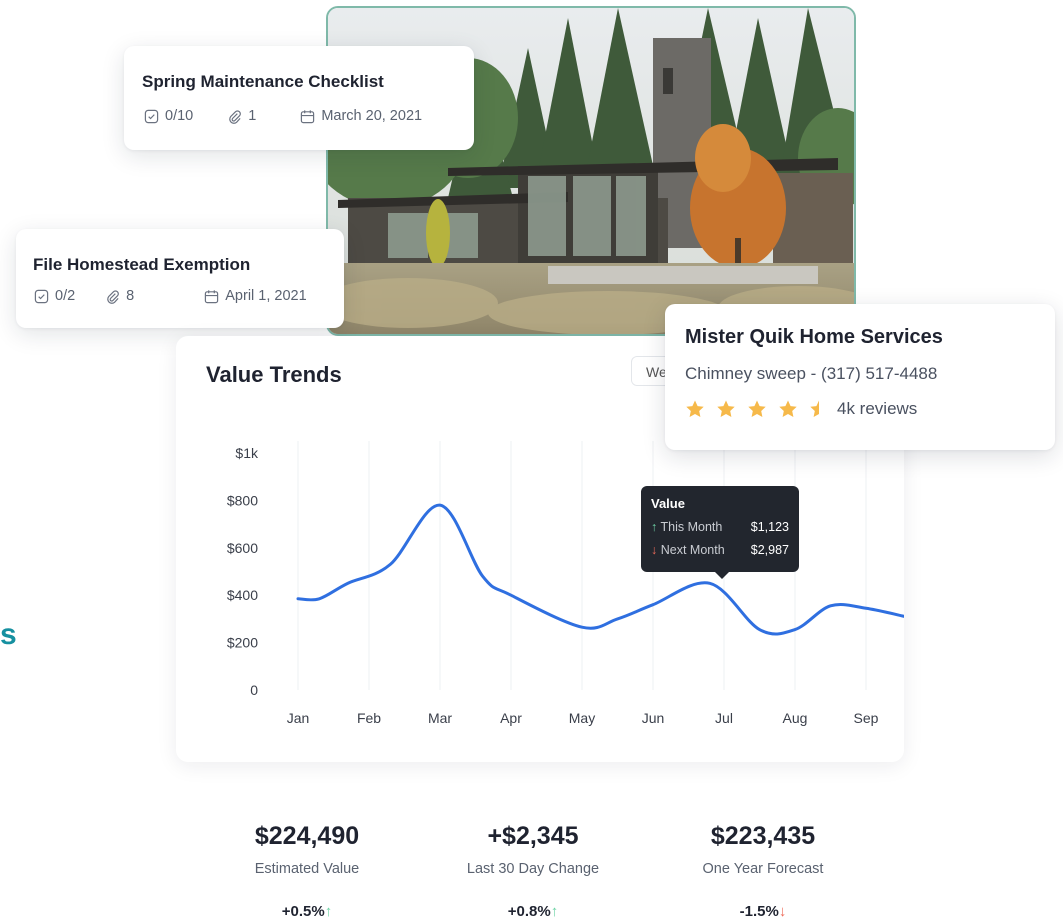  Describe the element at coordinates (254, 690) in the screenshot. I see `y-tick-label: 0` at that location.